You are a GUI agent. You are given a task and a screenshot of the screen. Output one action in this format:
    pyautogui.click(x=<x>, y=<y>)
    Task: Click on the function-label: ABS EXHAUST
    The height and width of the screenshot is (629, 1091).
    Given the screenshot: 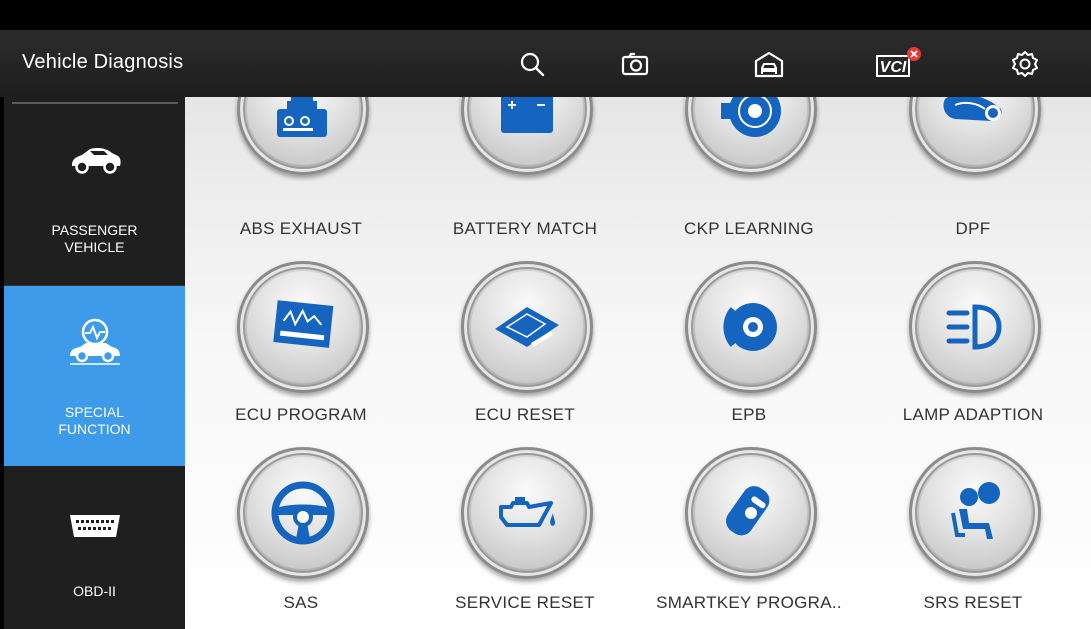 What is the action you would take?
    pyautogui.click(x=301, y=228)
    